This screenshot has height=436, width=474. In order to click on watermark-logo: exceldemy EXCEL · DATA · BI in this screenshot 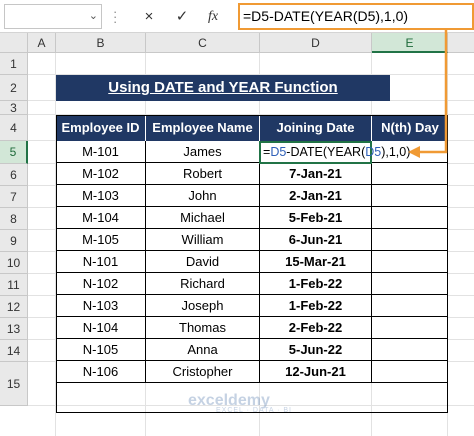, I will do `click(253, 407)`.